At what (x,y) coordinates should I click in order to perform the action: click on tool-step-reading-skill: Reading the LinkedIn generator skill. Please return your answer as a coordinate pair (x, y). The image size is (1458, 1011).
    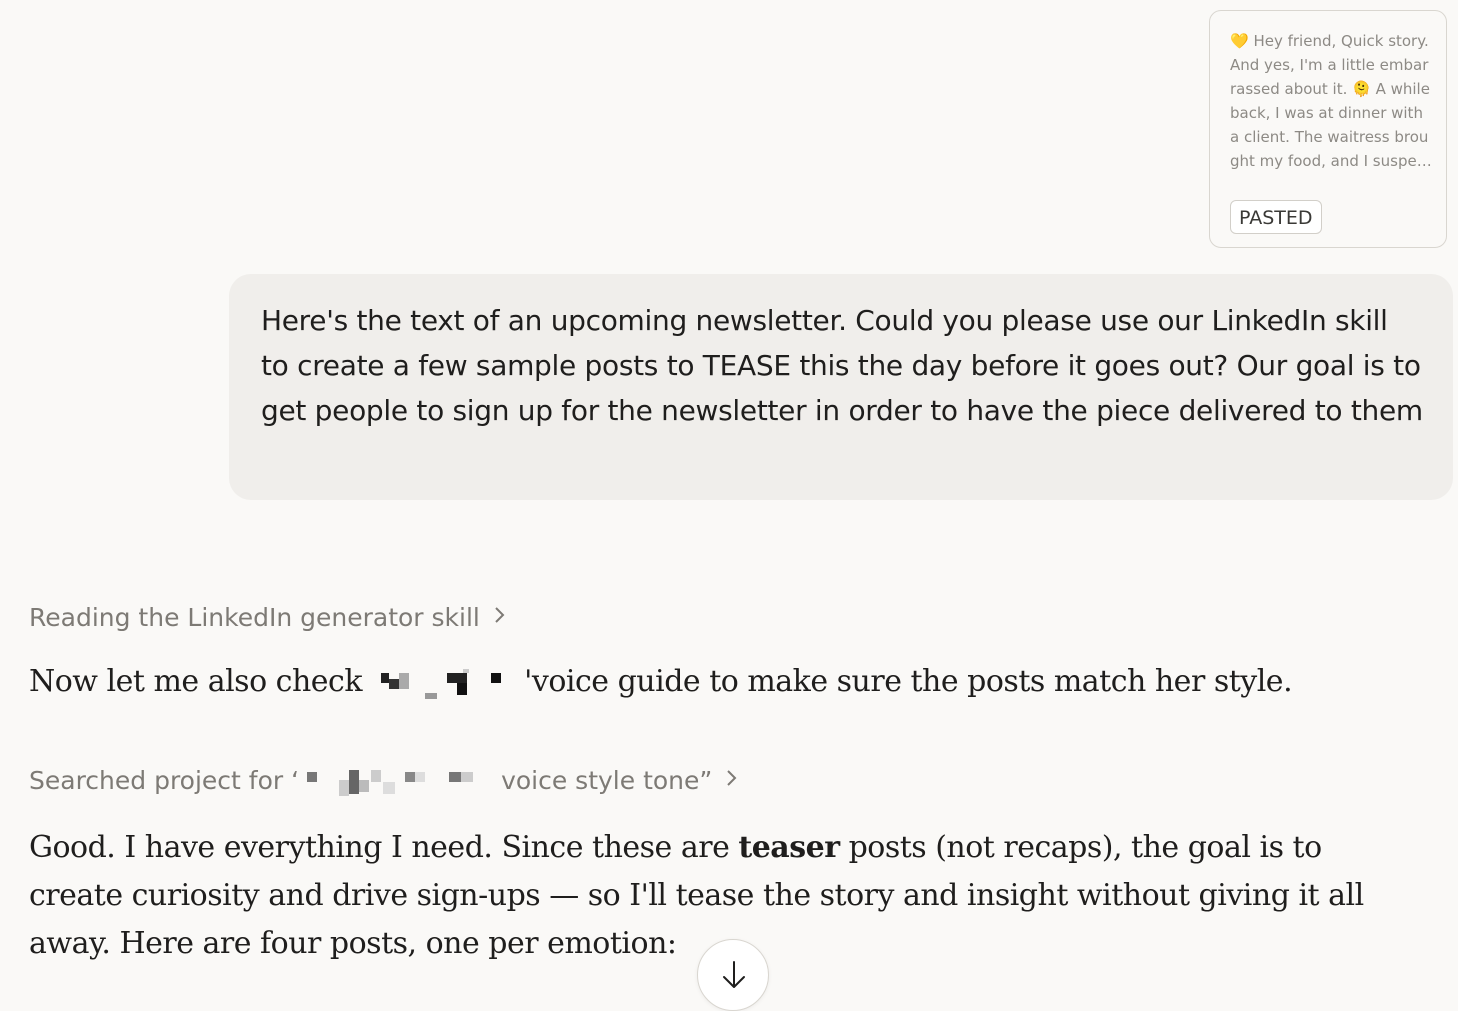
    Looking at the image, I should click on (267, 617).